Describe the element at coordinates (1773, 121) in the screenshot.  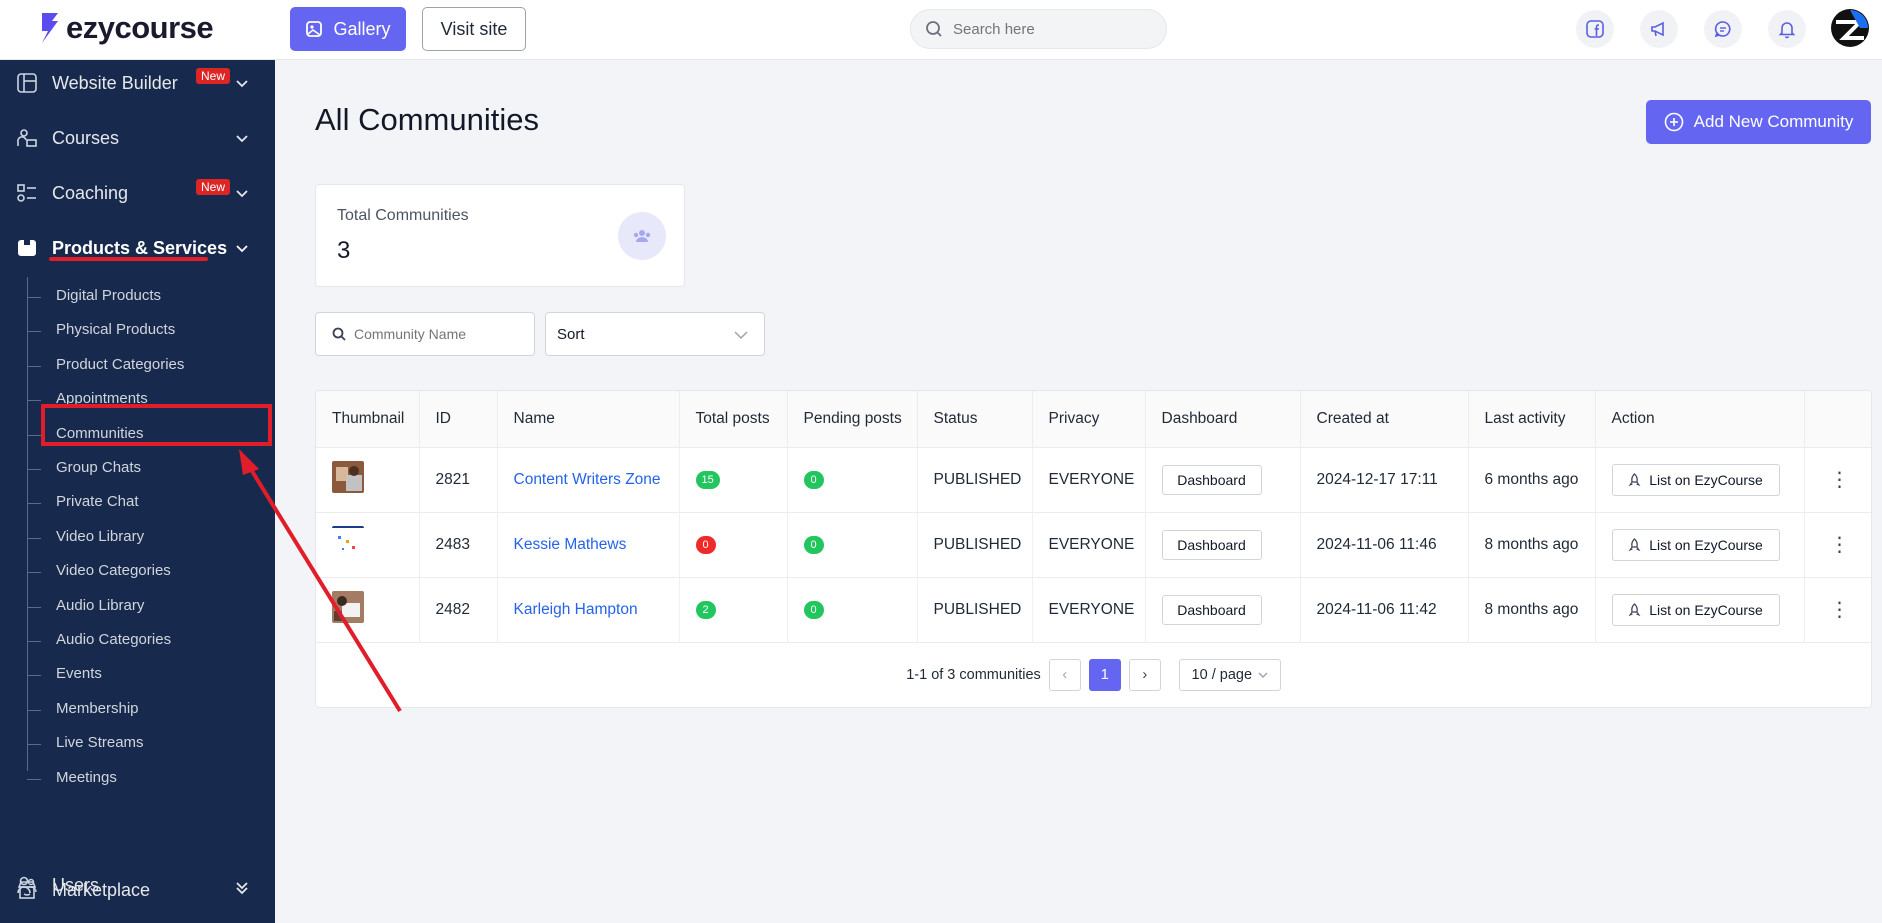
I see `add-community-label: Add New Community` at that location.